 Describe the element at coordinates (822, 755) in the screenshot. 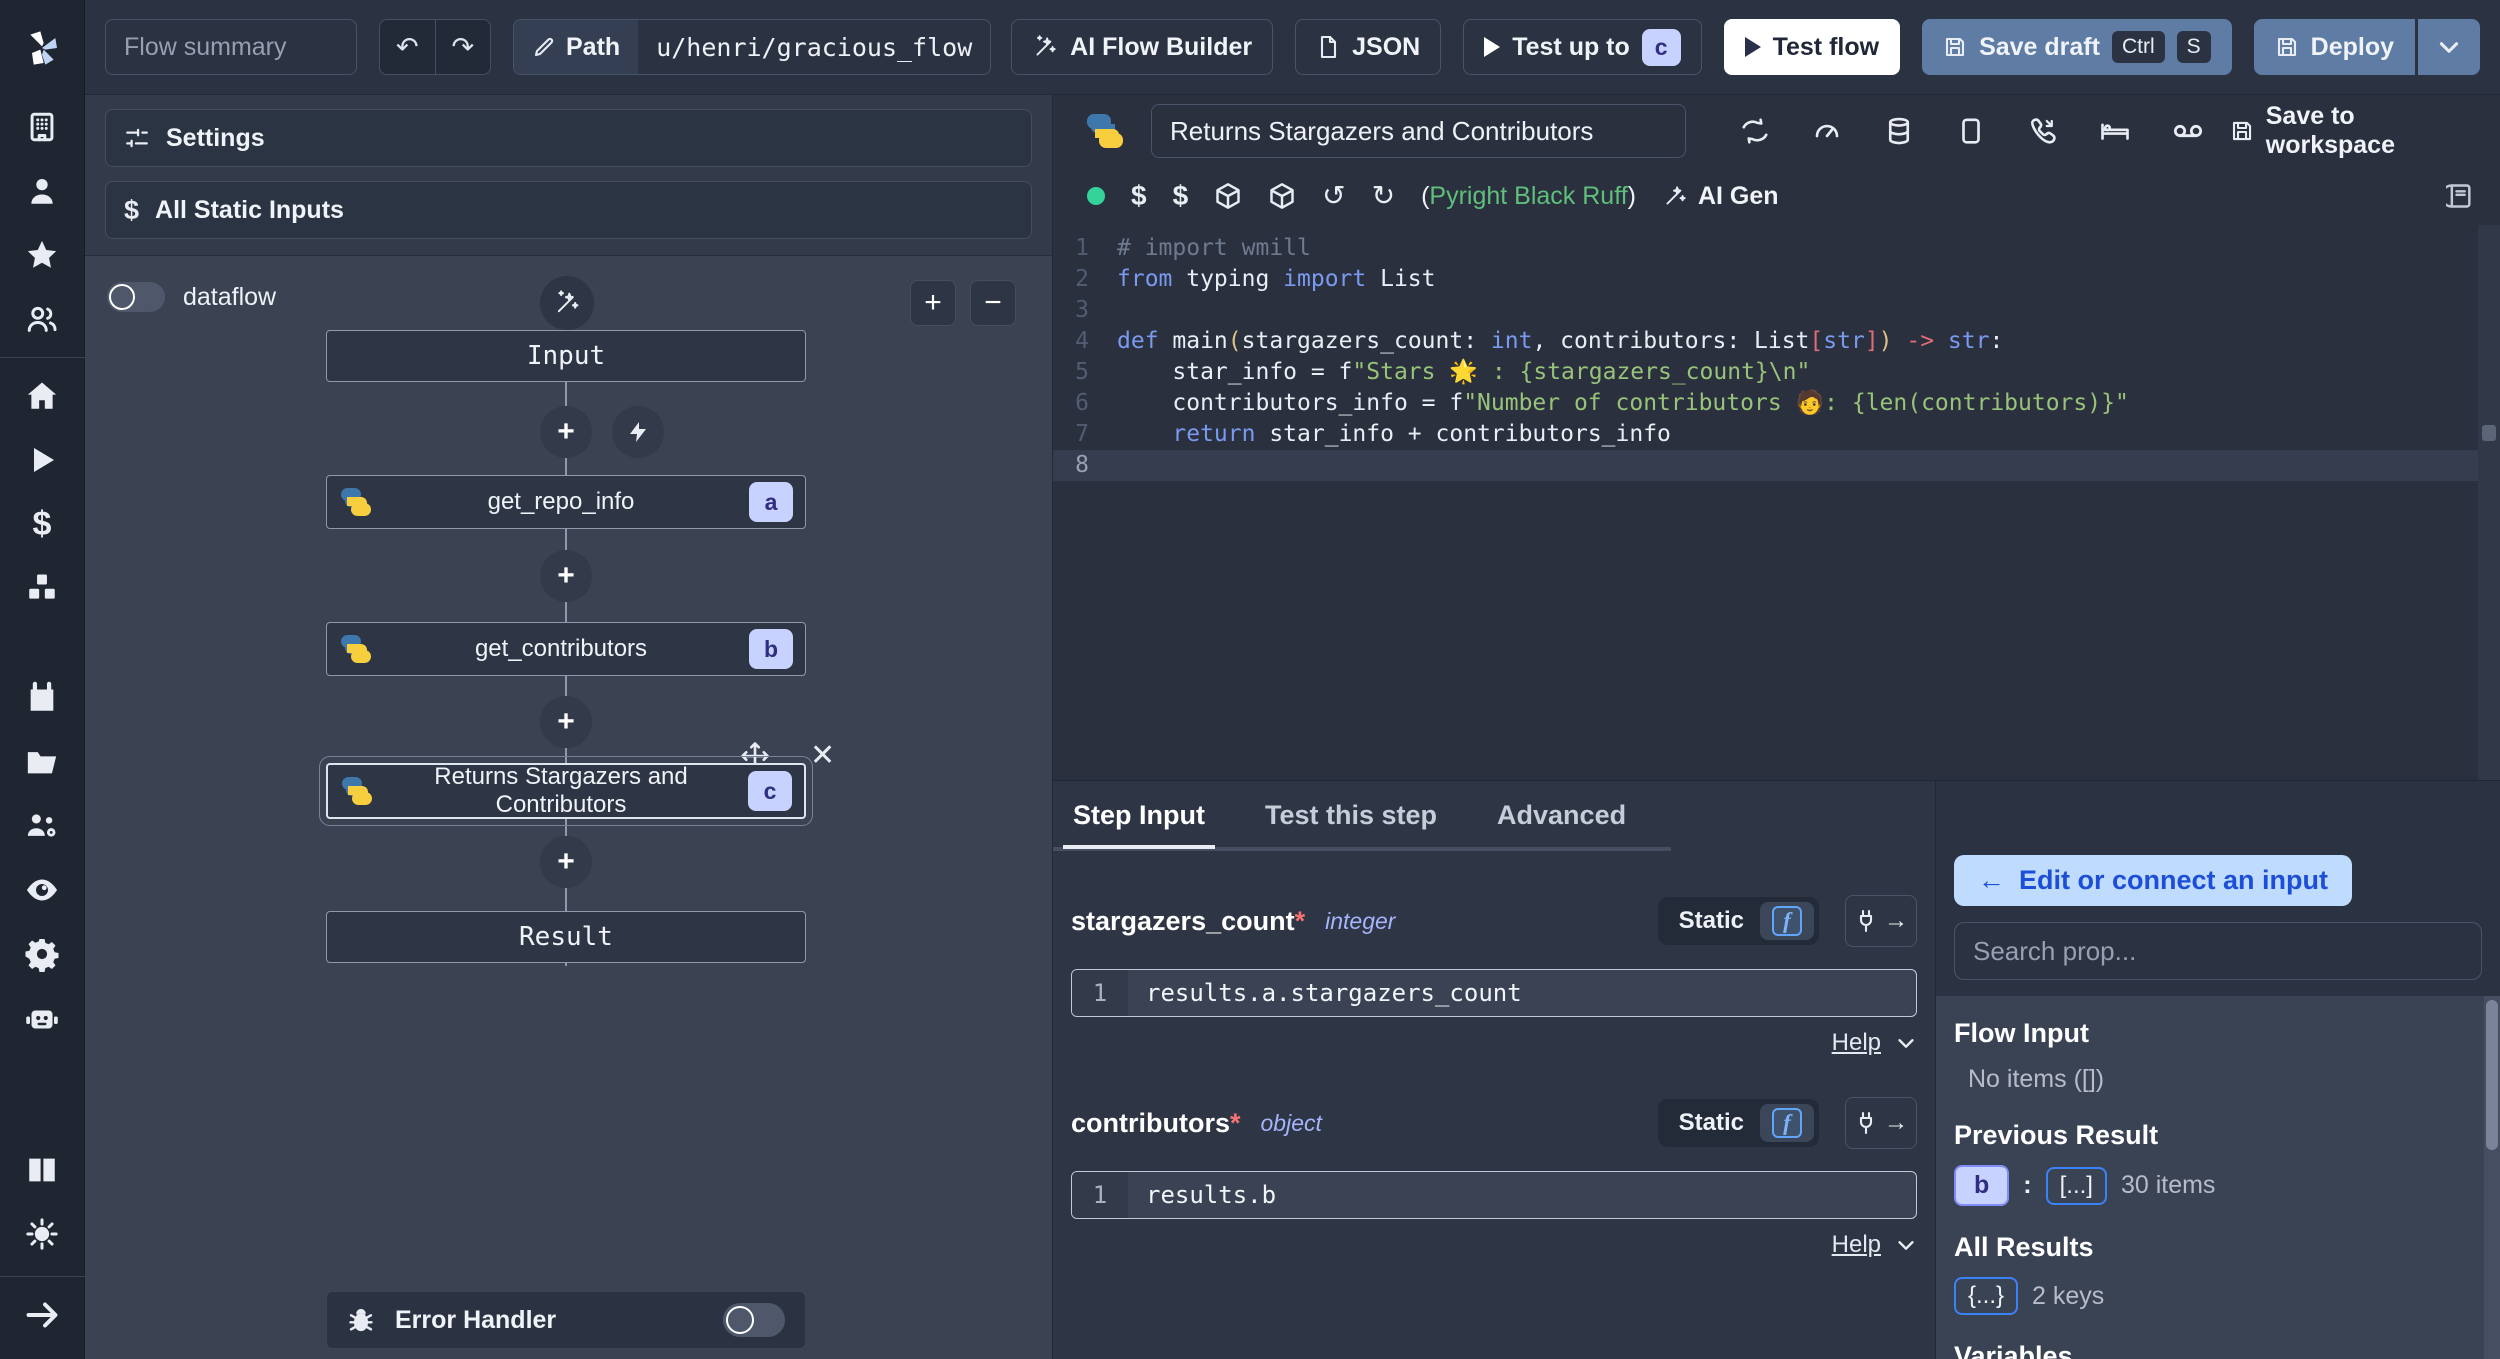

I see `delete-step-icon: ✕` at that location.